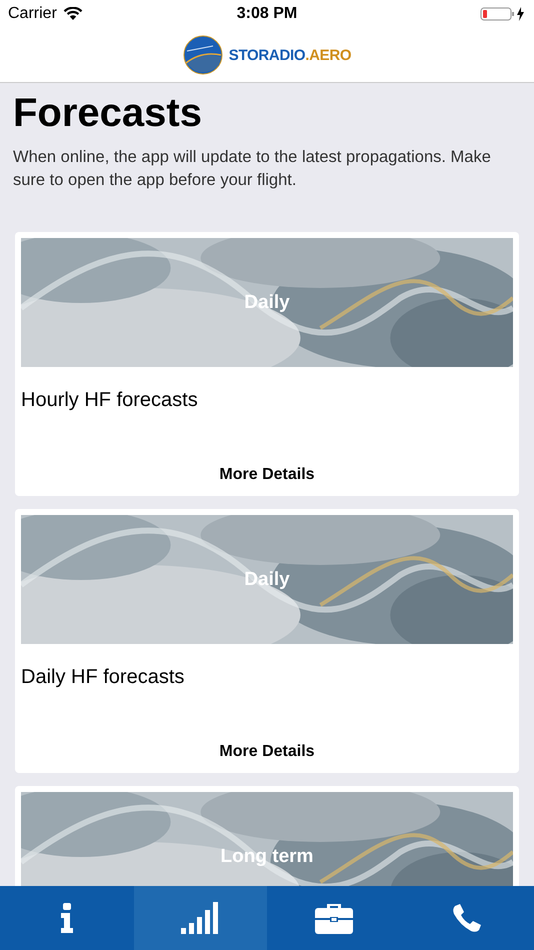  What do you see at coordinates (252, 169) in the screenshot?
I see `page-description: When online, the app will update to the latest propagations. Make sure to open the app before your flight.` at bounding box center [252, 169].